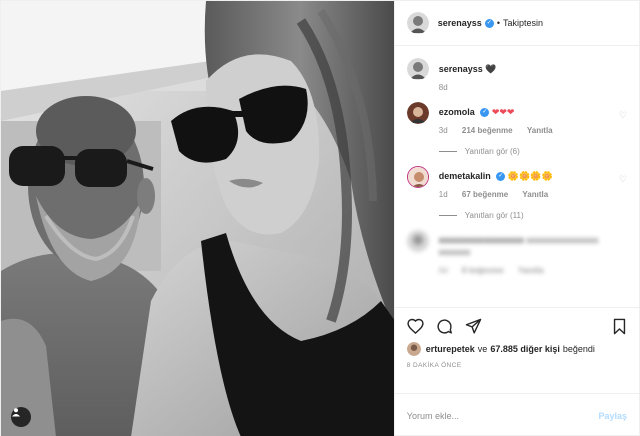  I want to click on post-timestamp: 8 DAKİKA ÖNCE, so click(517, 365).